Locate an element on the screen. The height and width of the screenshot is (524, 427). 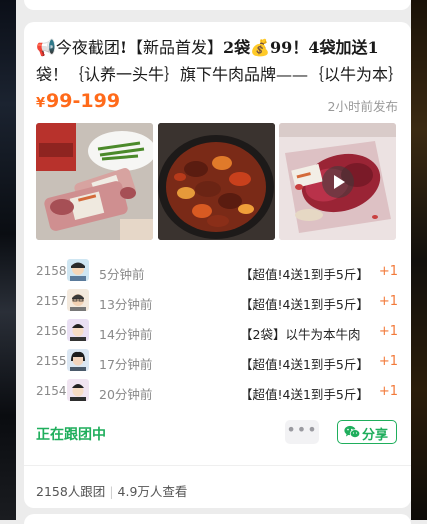
background-left-edge is located at coordinates (8, 260).